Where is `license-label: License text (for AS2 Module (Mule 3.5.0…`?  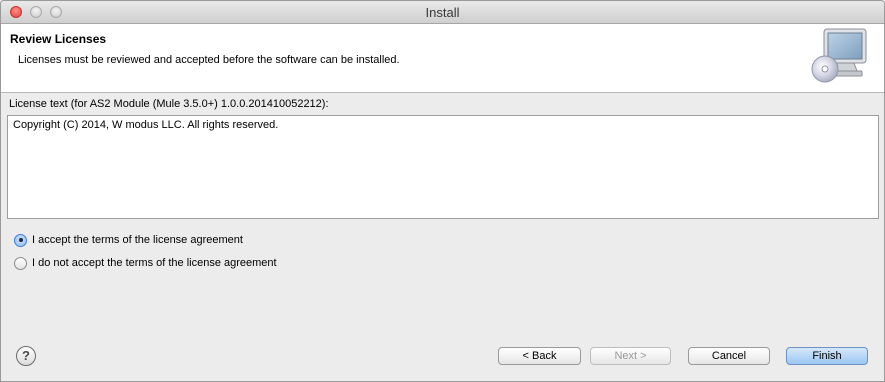 license-label: License text (for AS2 Module (Mule 3.5.0… is located at coordinates (169, 104).